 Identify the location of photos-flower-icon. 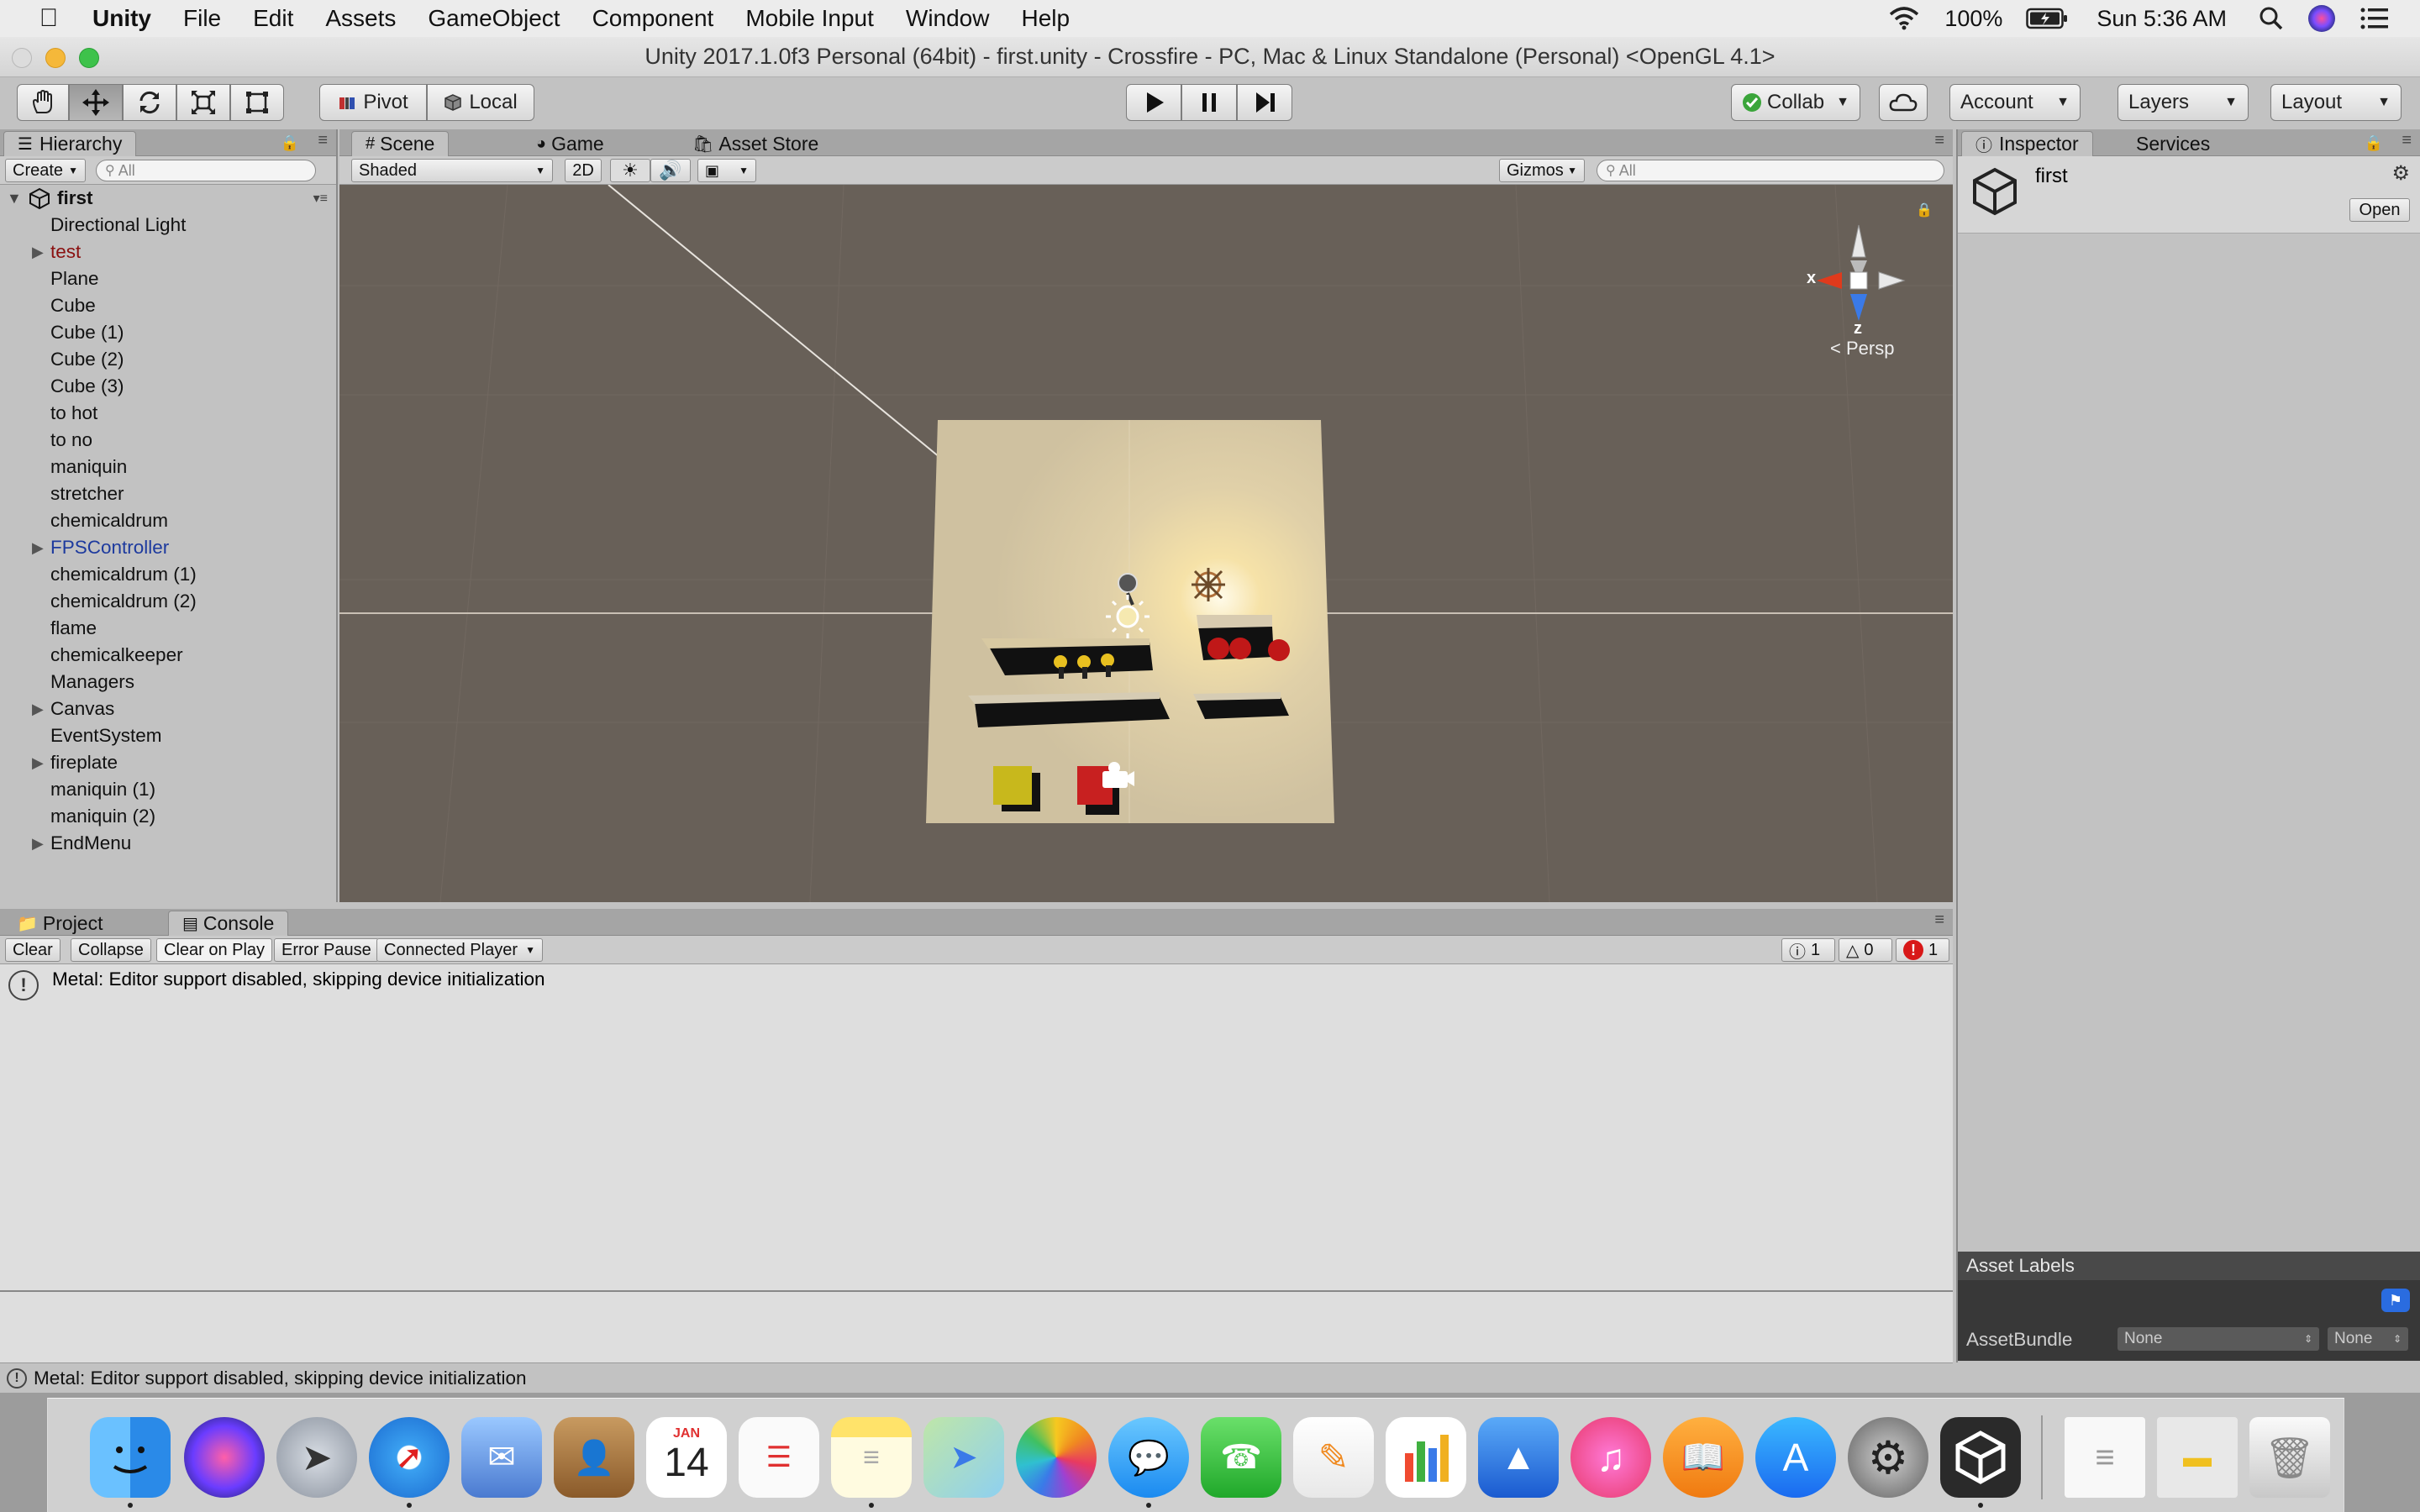
(1056, 1457).